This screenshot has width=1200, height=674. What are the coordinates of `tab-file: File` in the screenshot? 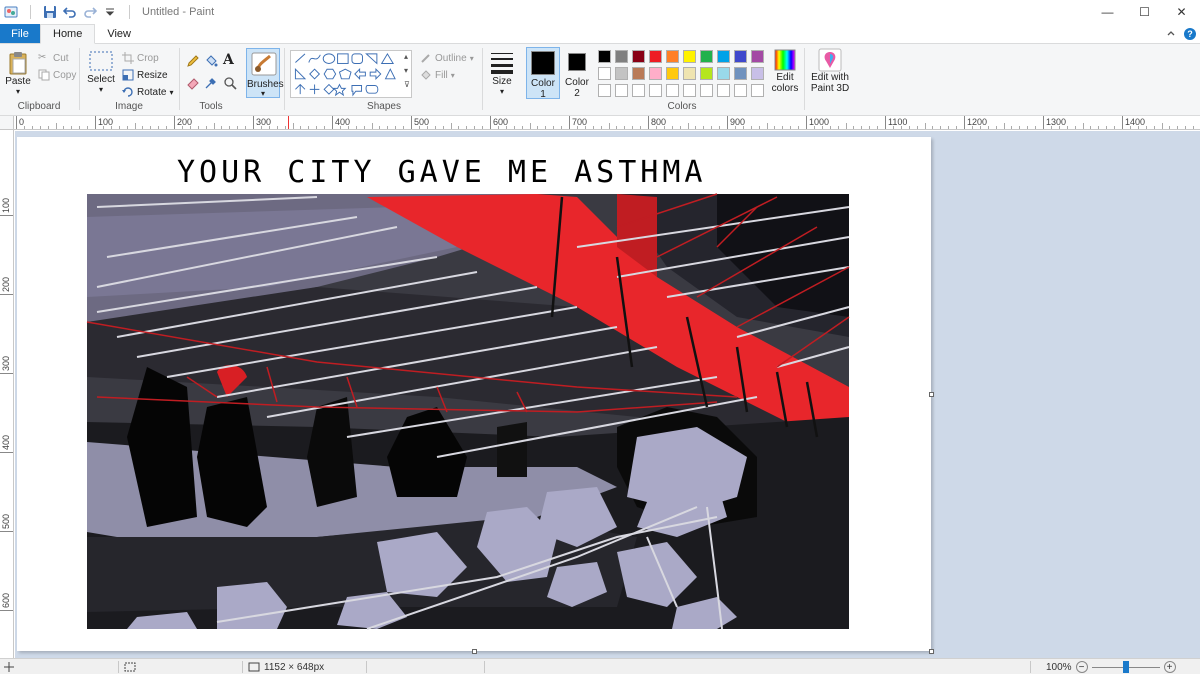 It's located at (20, 33).